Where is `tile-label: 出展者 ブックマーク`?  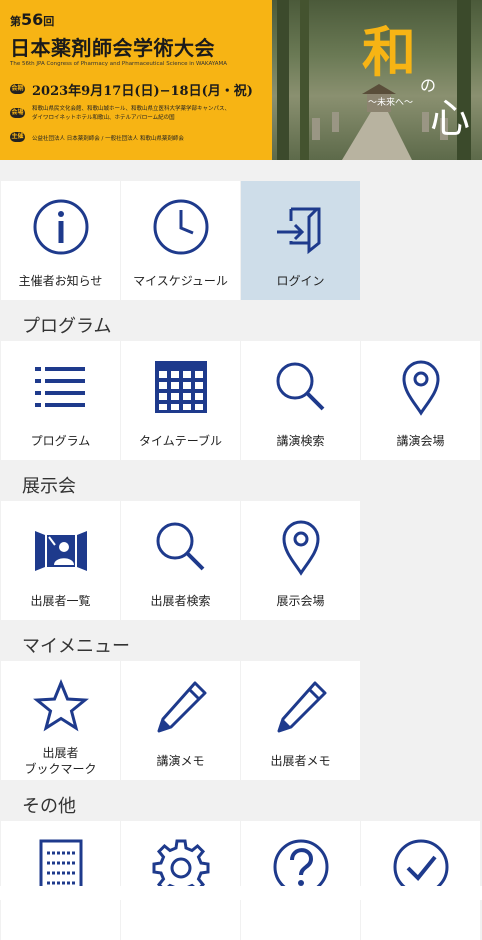
tile-label: 出展者 ブックマーク is located at coordinates (60, 761).